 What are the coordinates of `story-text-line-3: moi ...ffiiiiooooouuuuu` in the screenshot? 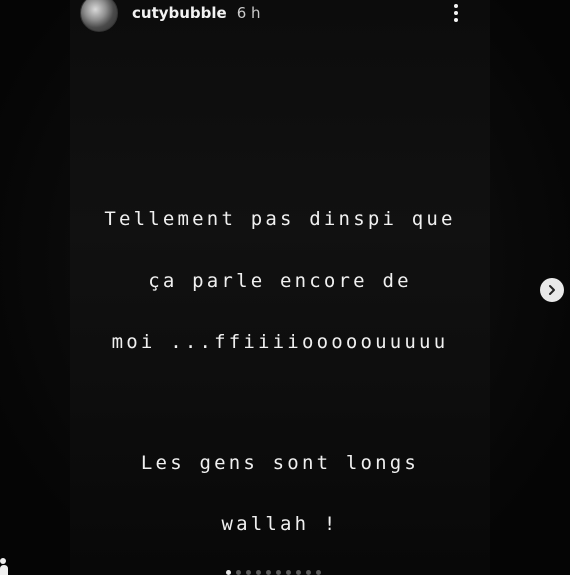 It's located at (280, 342).